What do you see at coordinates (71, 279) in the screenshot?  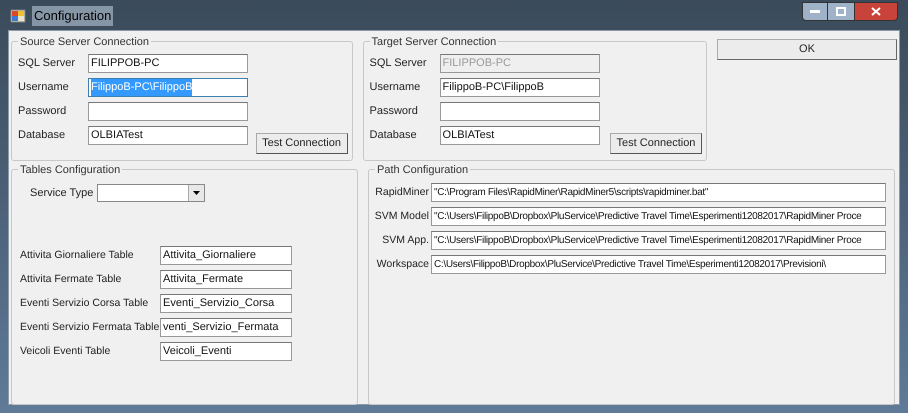 I see `field-label: Attivita Fermate Table` at bounding box center [71, 279].